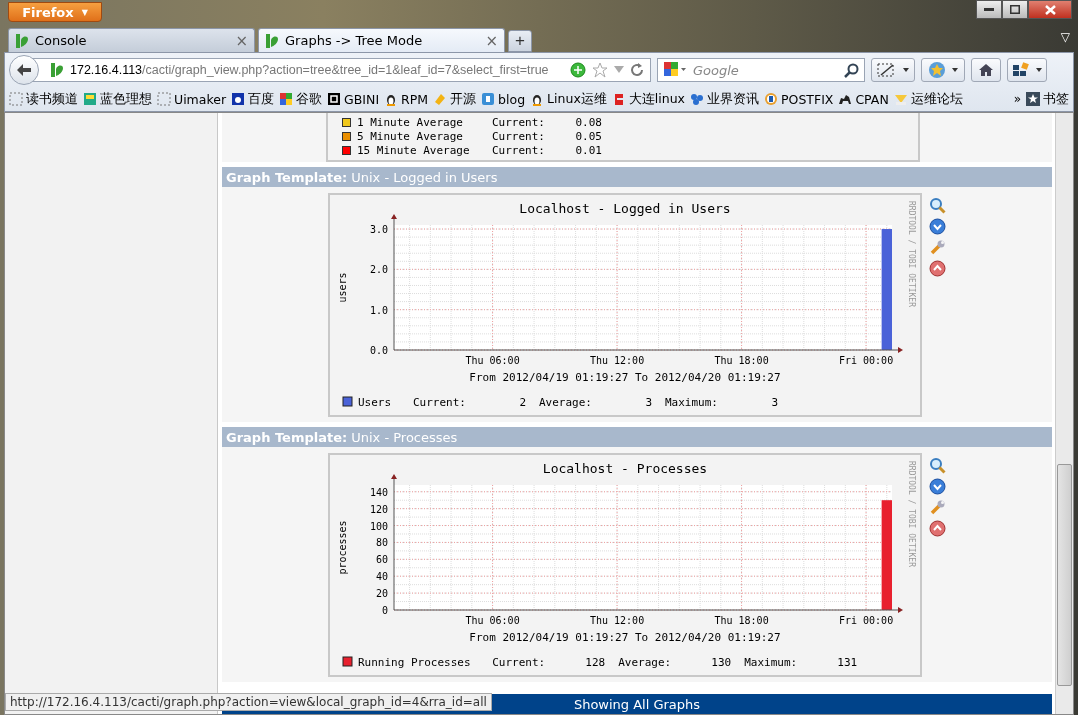  I want to click on bookmark-link: 开源, so click(455, 99).